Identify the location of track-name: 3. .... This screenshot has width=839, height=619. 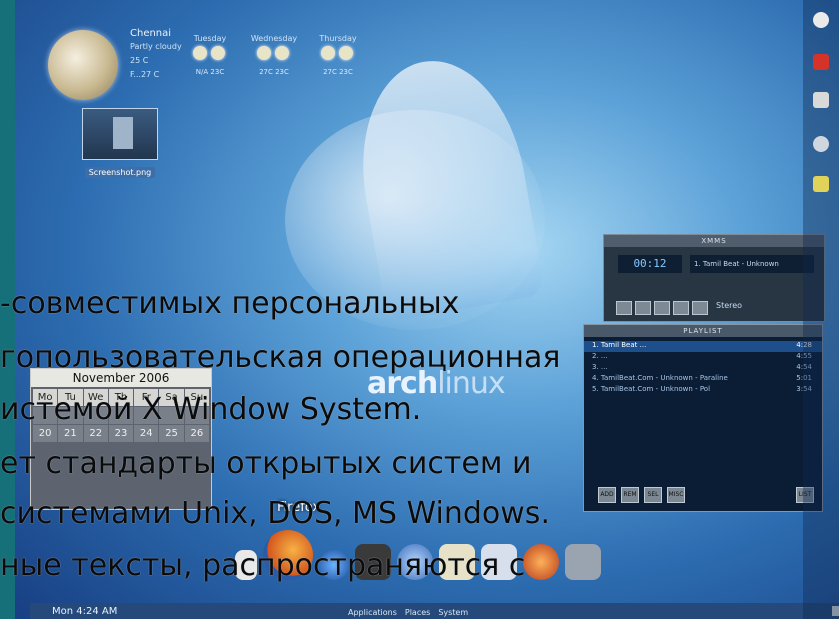
(600, 367).